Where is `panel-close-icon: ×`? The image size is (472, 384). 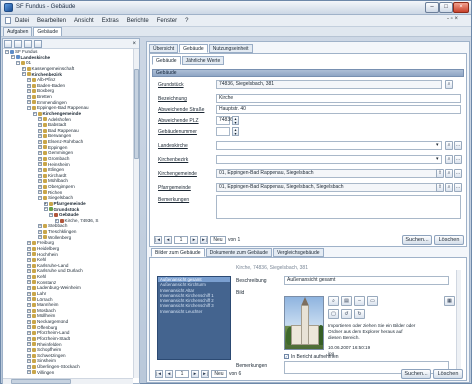 panel-close-icon: × is located at coordinates (134, 44).